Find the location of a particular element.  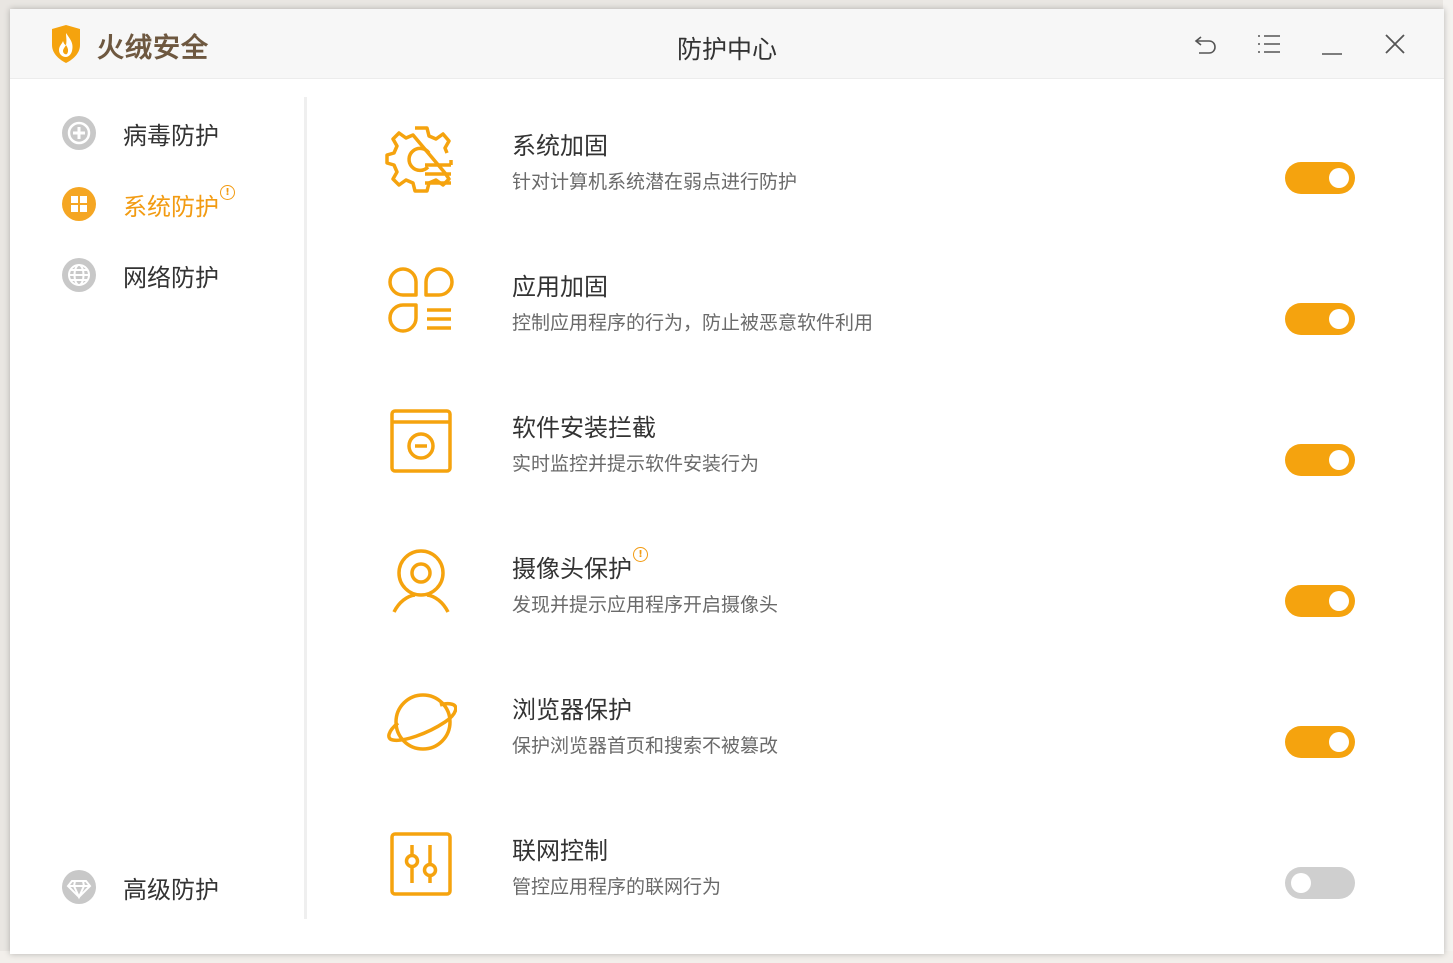

sidebar-item-label: 高级防护 is located at coordinates (171, 889).